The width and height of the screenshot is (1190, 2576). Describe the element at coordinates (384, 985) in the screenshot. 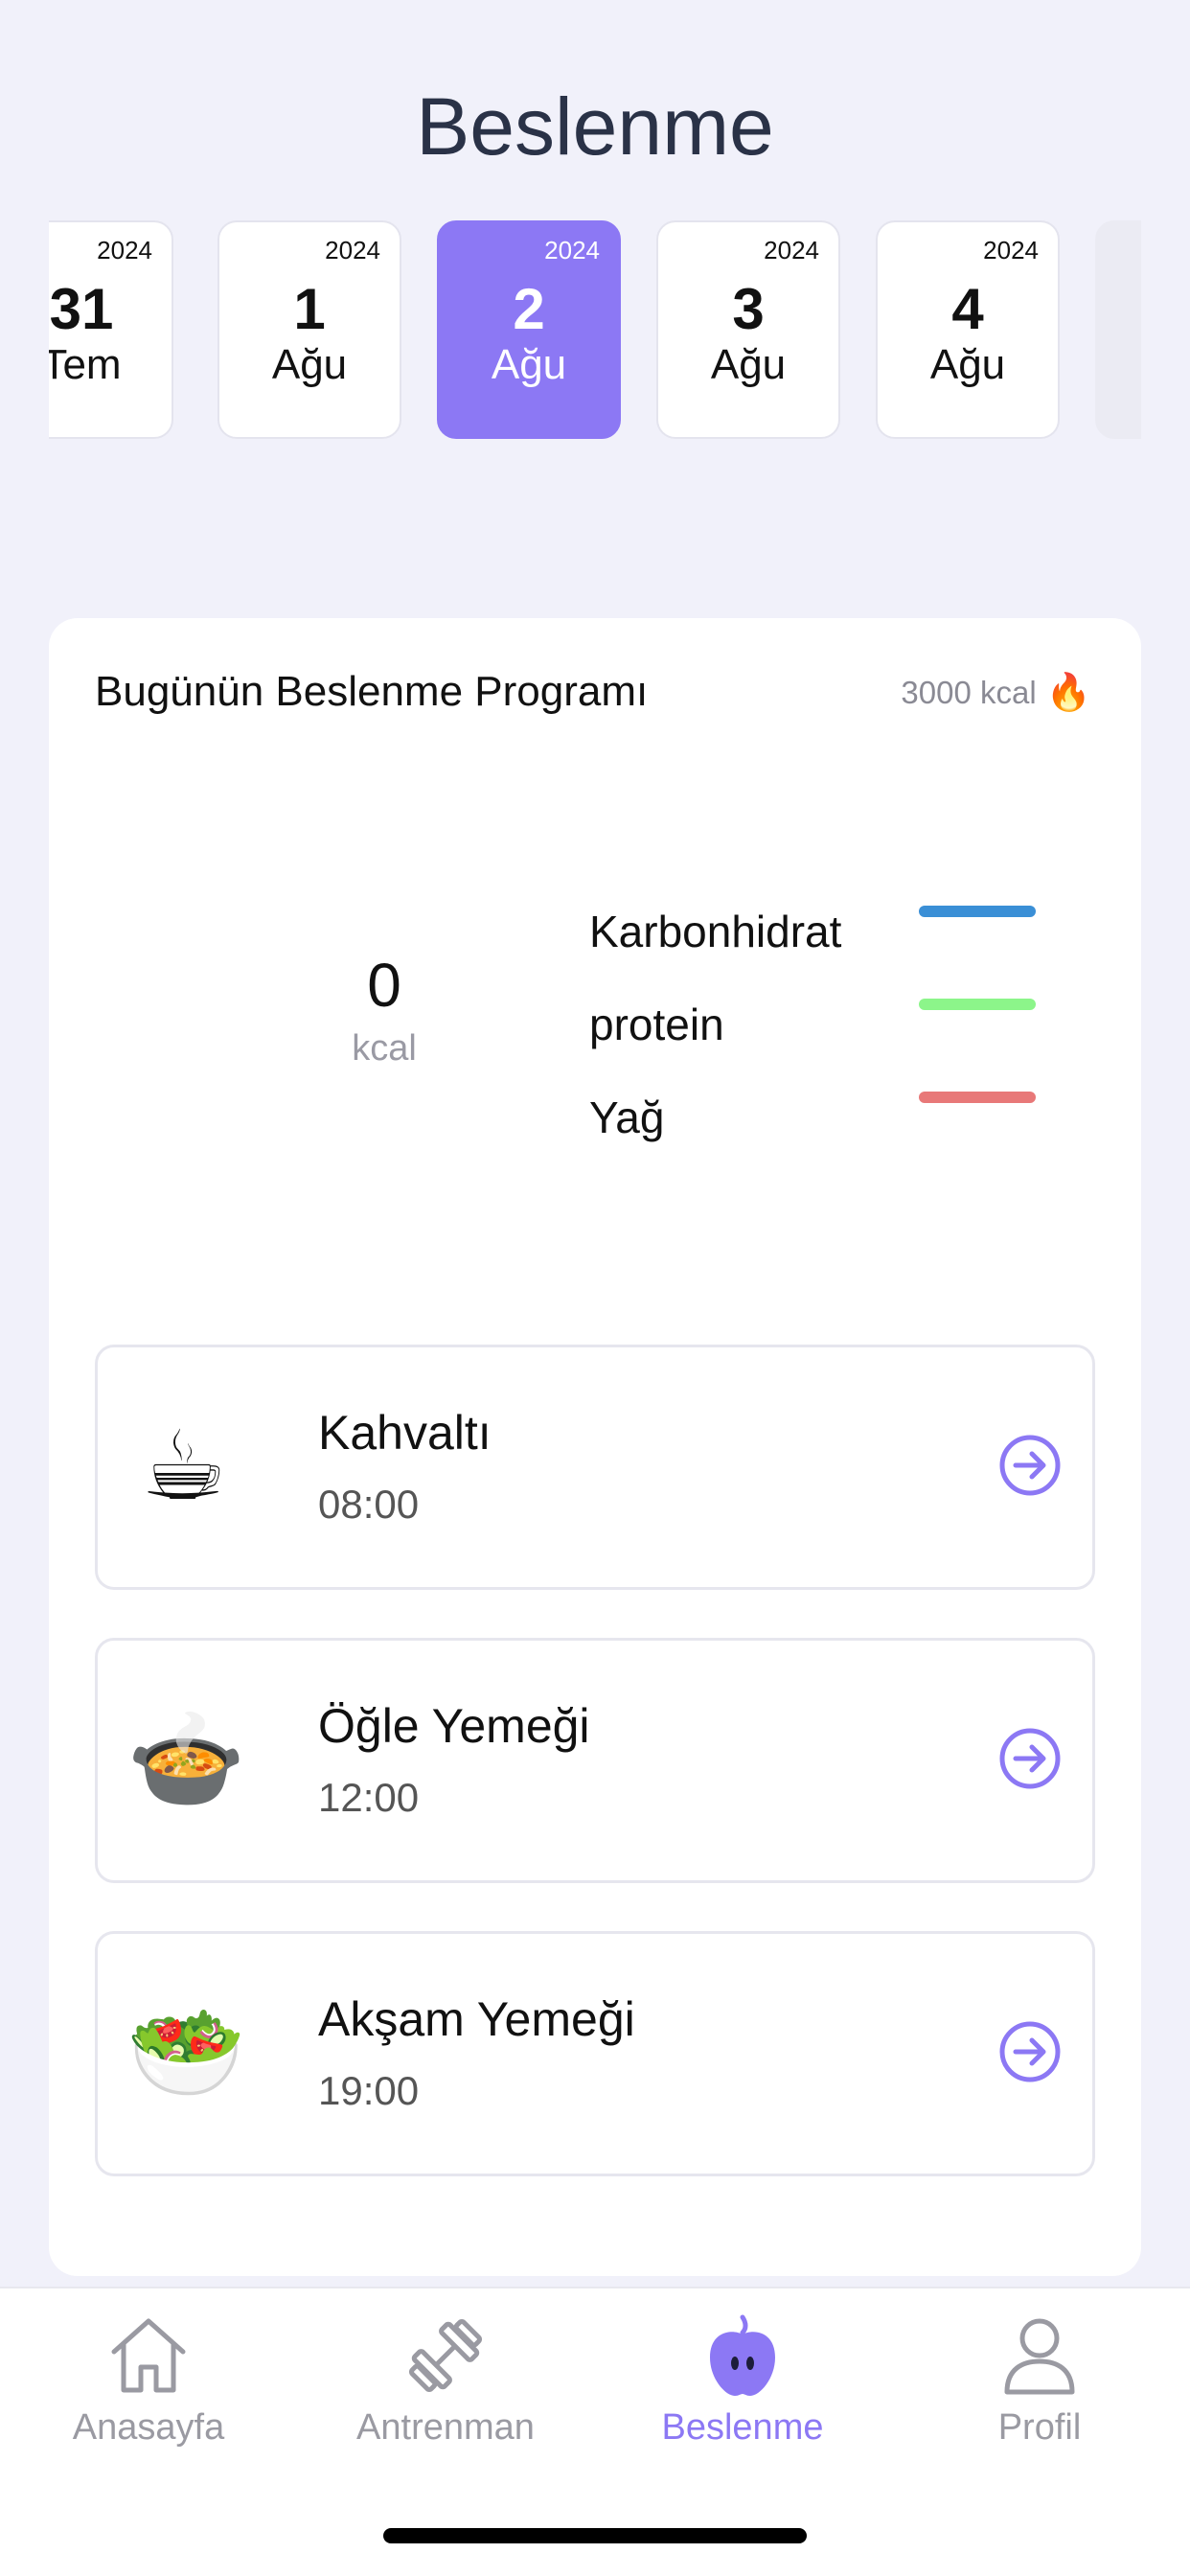

I see `consumed-kcal-value: 0` at that location.